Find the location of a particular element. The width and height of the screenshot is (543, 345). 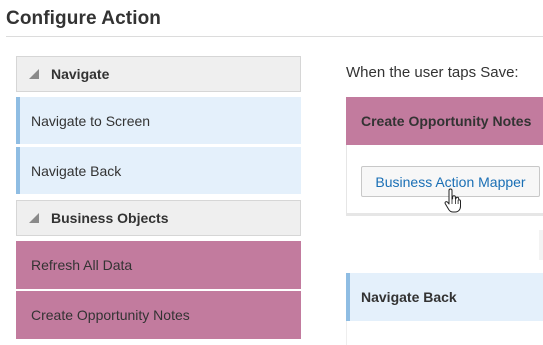

palette-item-navigate-to-screen: Navigate to Screen is located at coordinates (158, 120).